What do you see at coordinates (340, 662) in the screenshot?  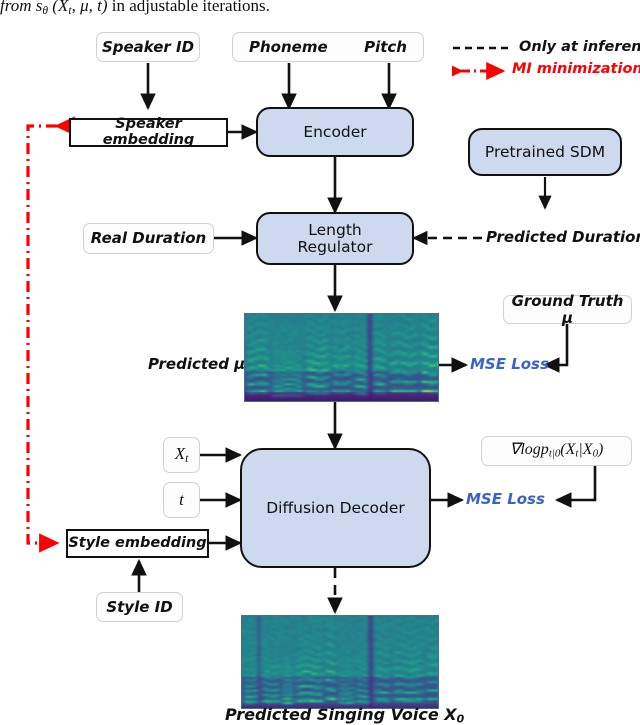 I see `predicted-singing-voice-spectrogram` at bounding box center [340, 662].